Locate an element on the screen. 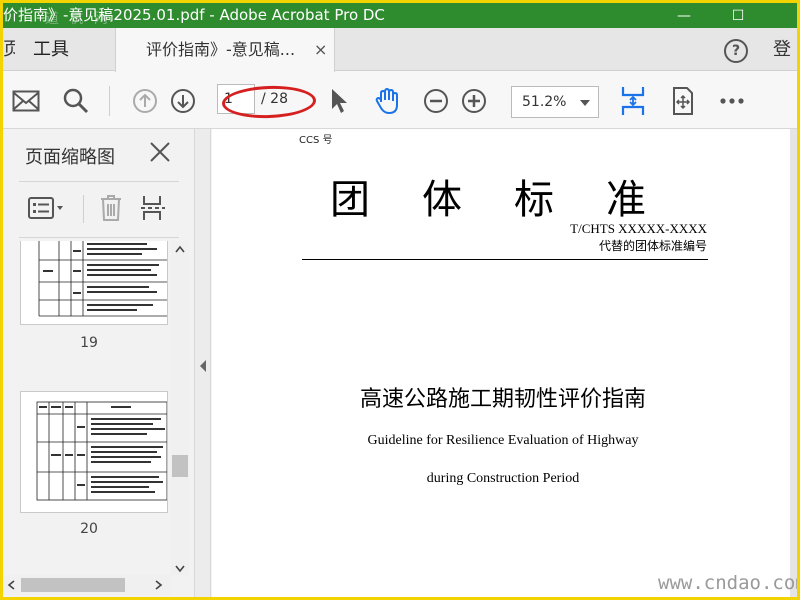  title-watermark: 道 杭 网 is located at coordinates (78, 19).